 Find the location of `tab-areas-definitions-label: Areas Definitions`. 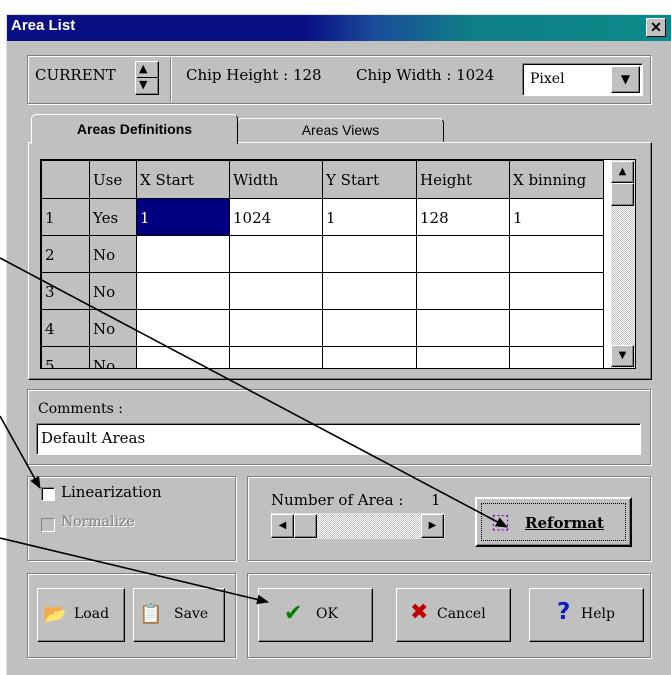

tab-areas-definitions-label: Areas Definitions is located at coordinates (134, 129).